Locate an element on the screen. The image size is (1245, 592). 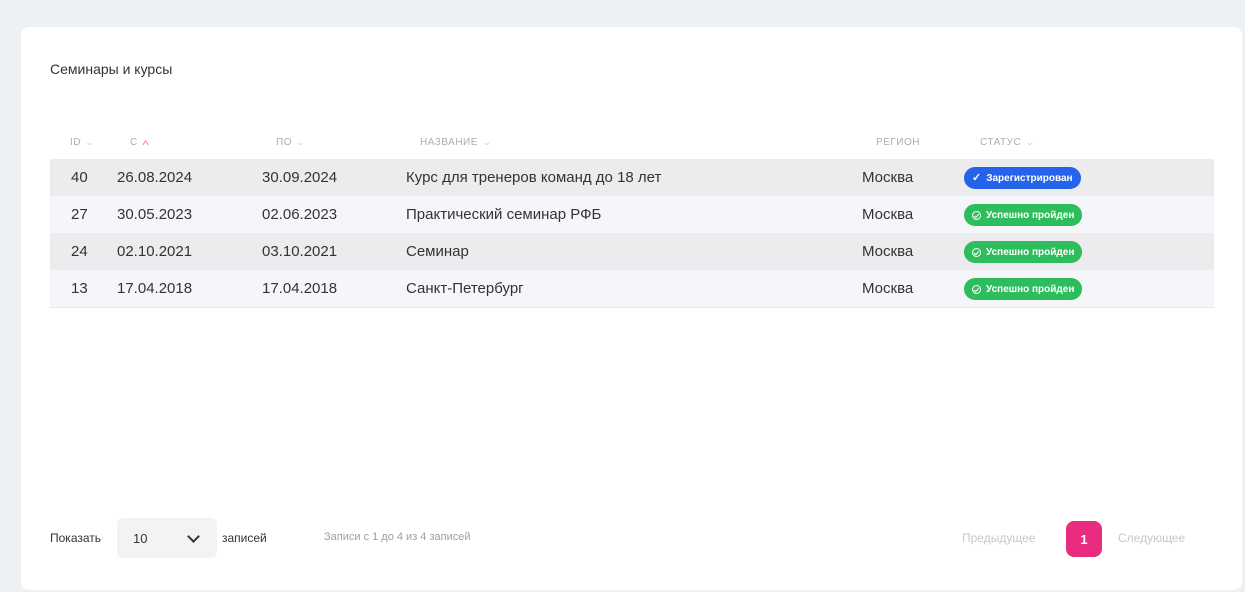
cell-from: 26.08.2024 is located at coordinates (155, 177).